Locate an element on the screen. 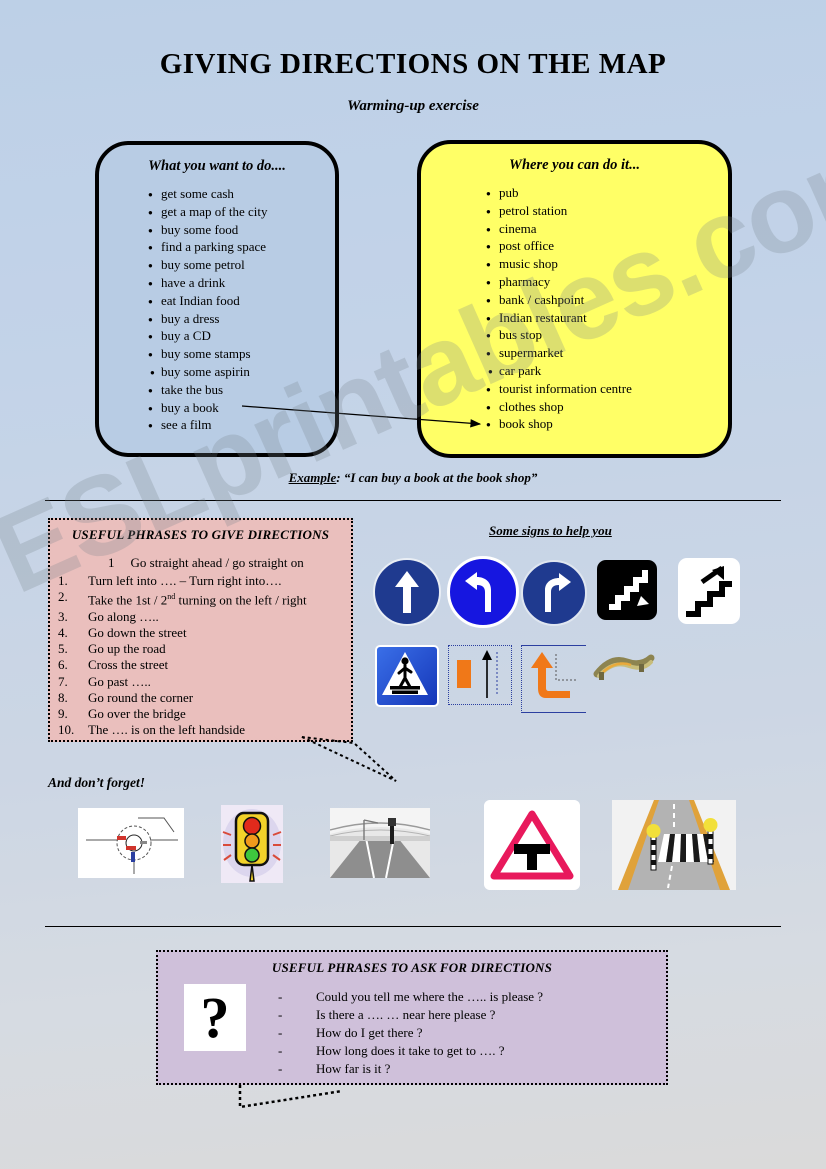  item-number: 2. is located at coordinates (63, 597).